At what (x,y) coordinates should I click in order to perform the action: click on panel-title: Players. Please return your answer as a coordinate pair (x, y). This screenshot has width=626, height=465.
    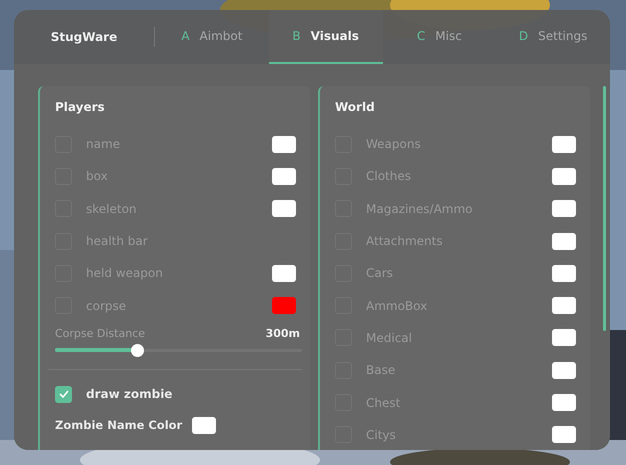
    Looking at the image, I should click on (80, 107).